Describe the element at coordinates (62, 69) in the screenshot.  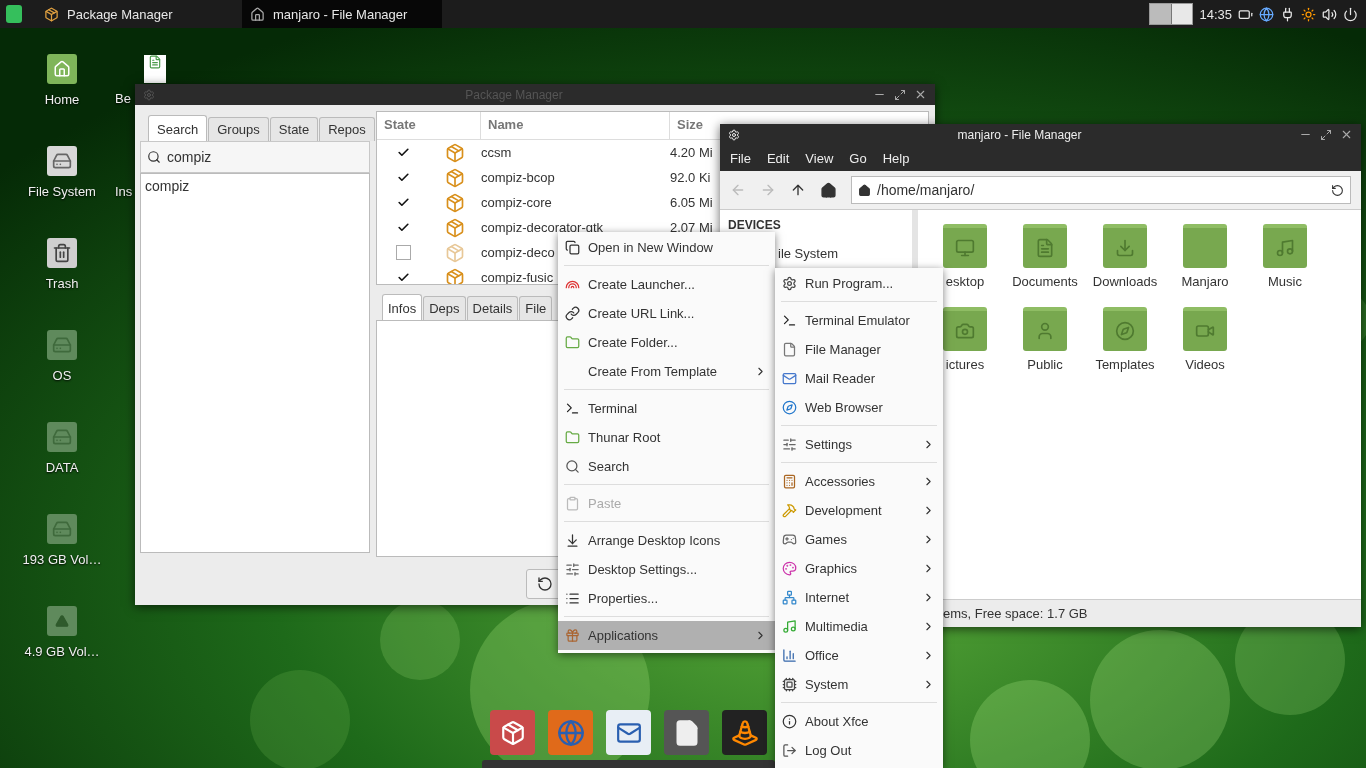
I see `home-folder-icon` at that location.